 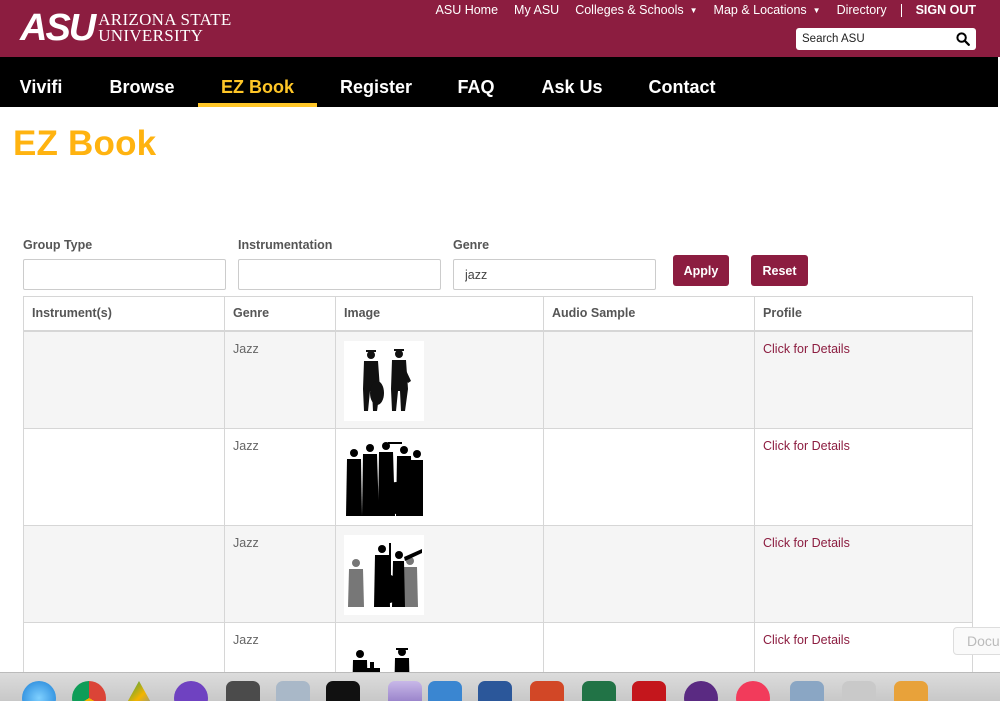 I want to click on nav-contact: Contact, so click(x=682, y=82).